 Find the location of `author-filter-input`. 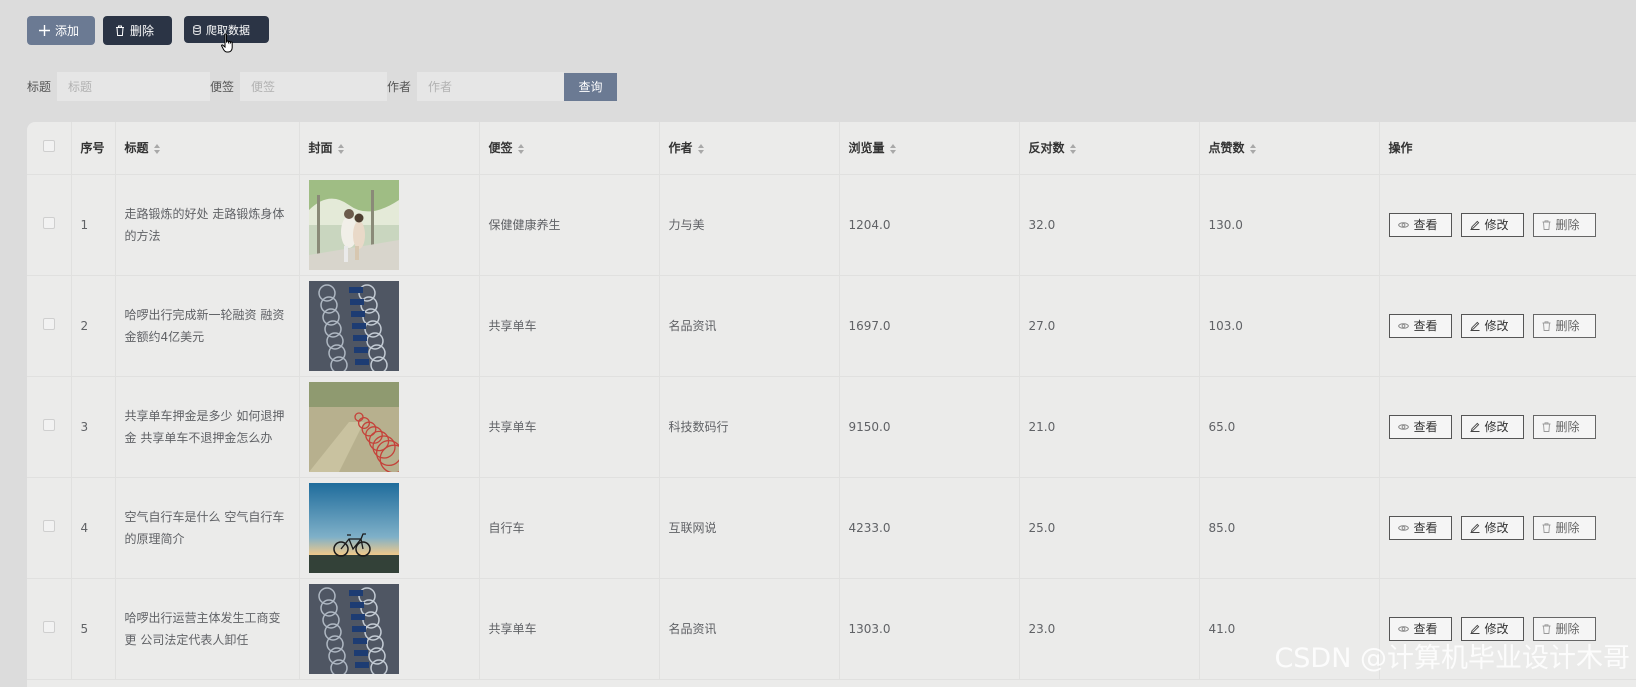

author-filter-input is located at coordinates (491, 86).